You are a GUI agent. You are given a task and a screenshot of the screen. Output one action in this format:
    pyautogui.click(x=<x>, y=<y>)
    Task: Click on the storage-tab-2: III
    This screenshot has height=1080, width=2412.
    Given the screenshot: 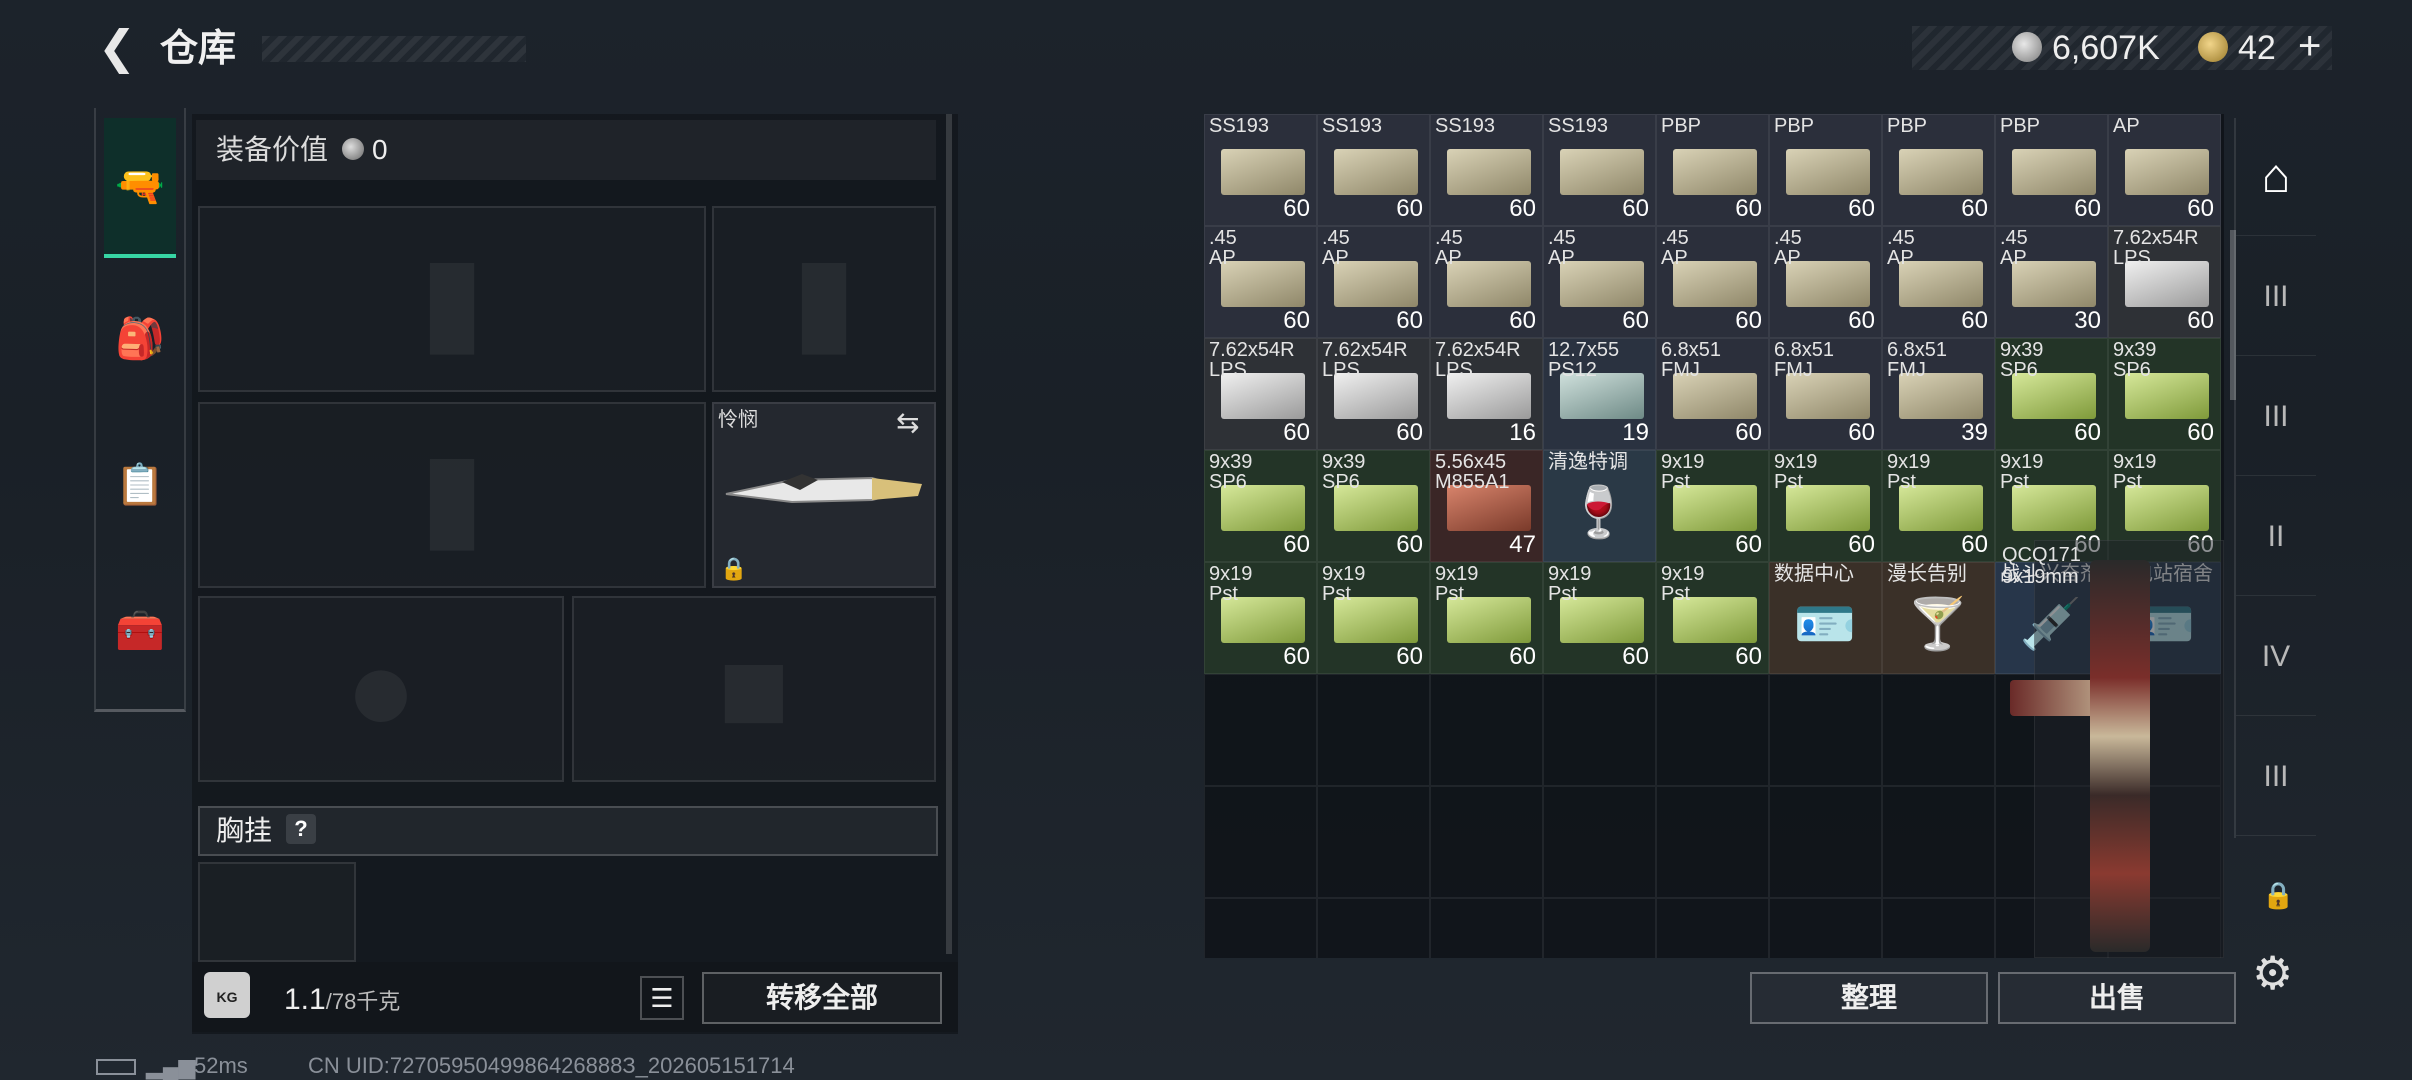 What is the action you would take?
    pyautogui.click(x=2276, y=417)
    